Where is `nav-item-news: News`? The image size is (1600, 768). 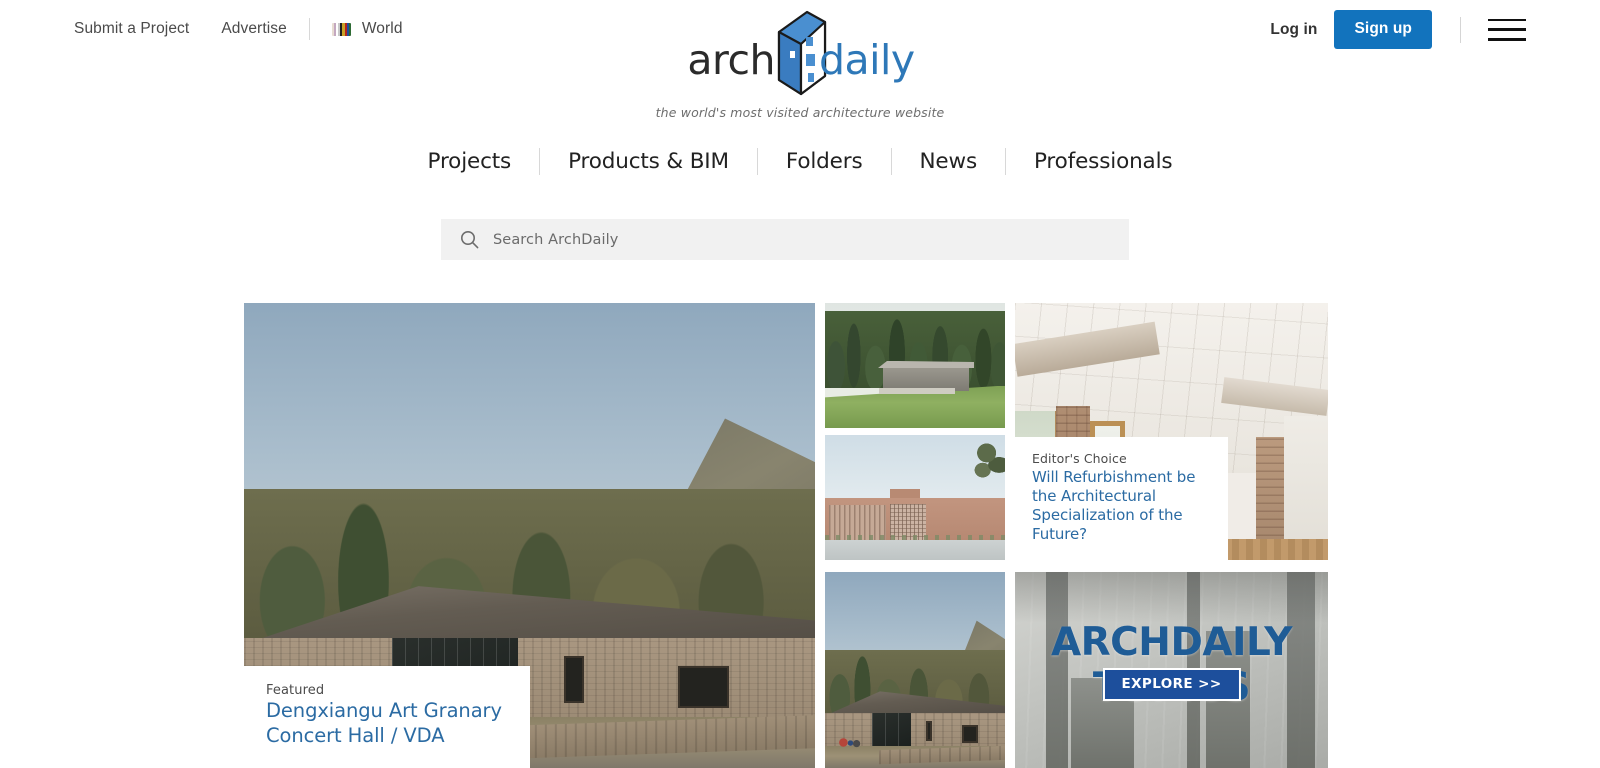
nav-item-news: News is located at coordinates (949, 161).